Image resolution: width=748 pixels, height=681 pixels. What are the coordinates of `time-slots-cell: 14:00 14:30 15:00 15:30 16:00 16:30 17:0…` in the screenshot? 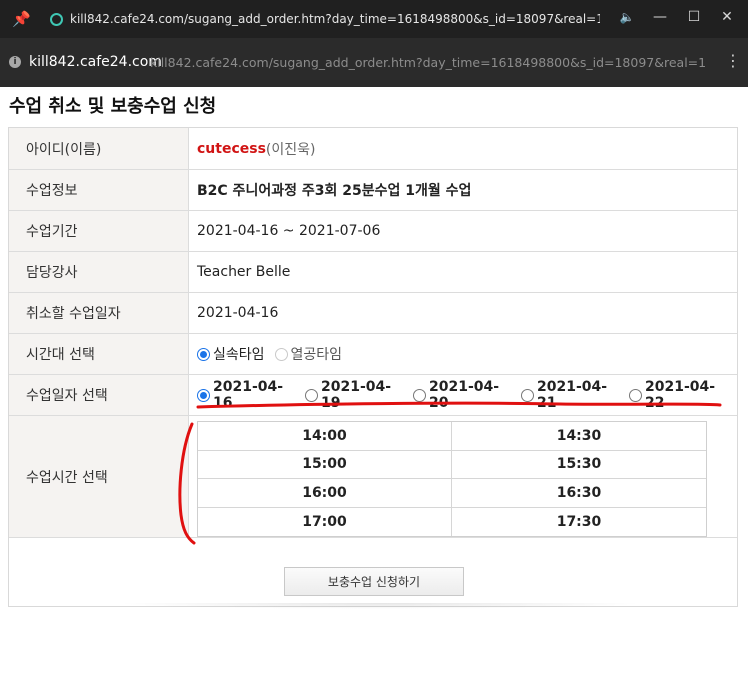 It's located at (463, 476).